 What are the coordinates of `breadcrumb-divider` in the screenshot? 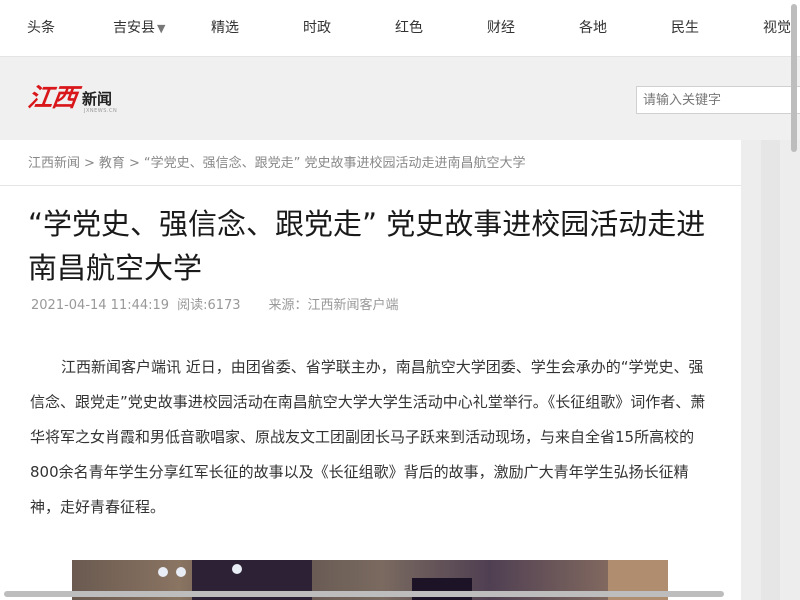 It's located at (370, 185).